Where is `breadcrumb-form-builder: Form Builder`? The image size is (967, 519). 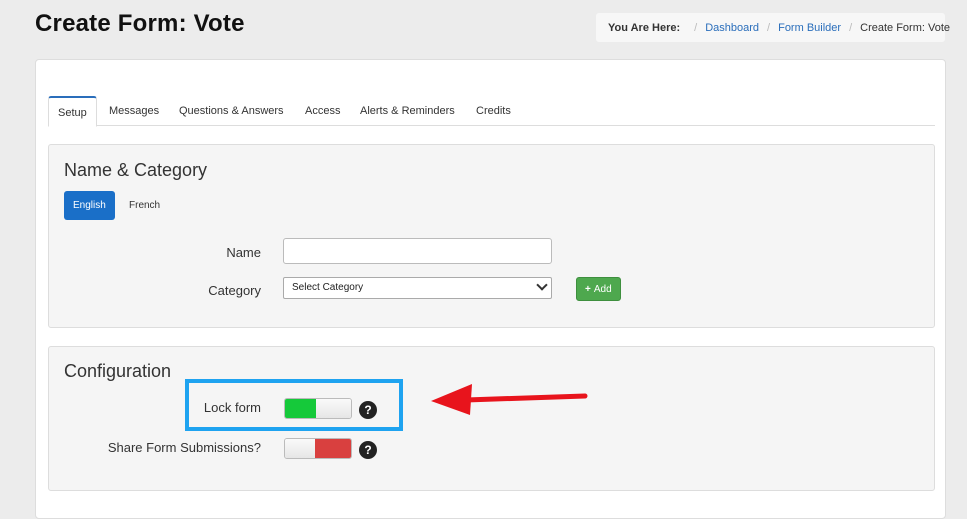 breadcrumb-form-builder: Form Builder is located at coordinates (809, 28).